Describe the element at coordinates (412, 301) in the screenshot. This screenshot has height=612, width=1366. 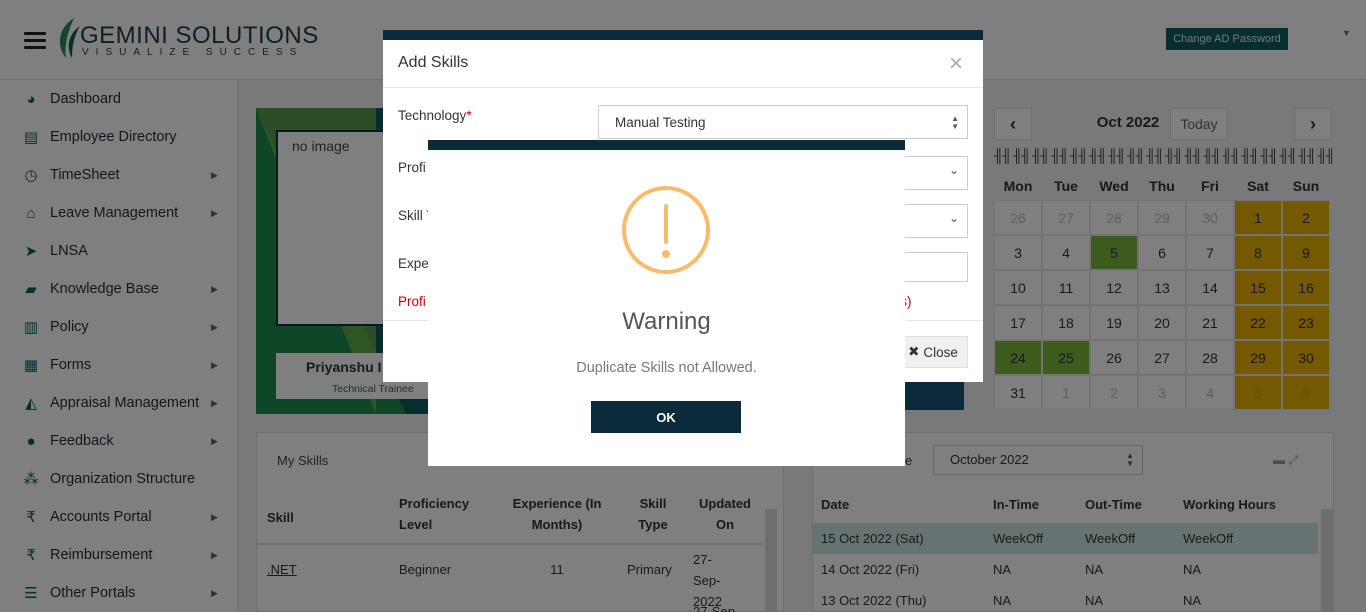
I see `validation-error: Profi` at that location.